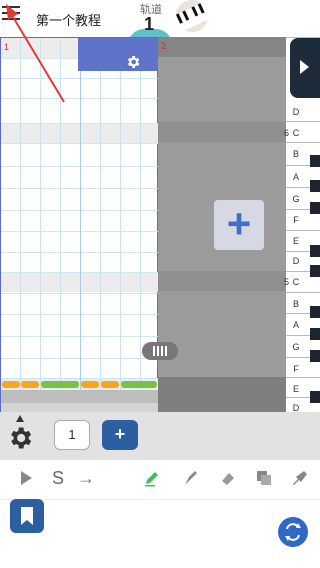 This screenshot has height=568, width=320. I want to click on instrument-avatar, so click(192, 16).